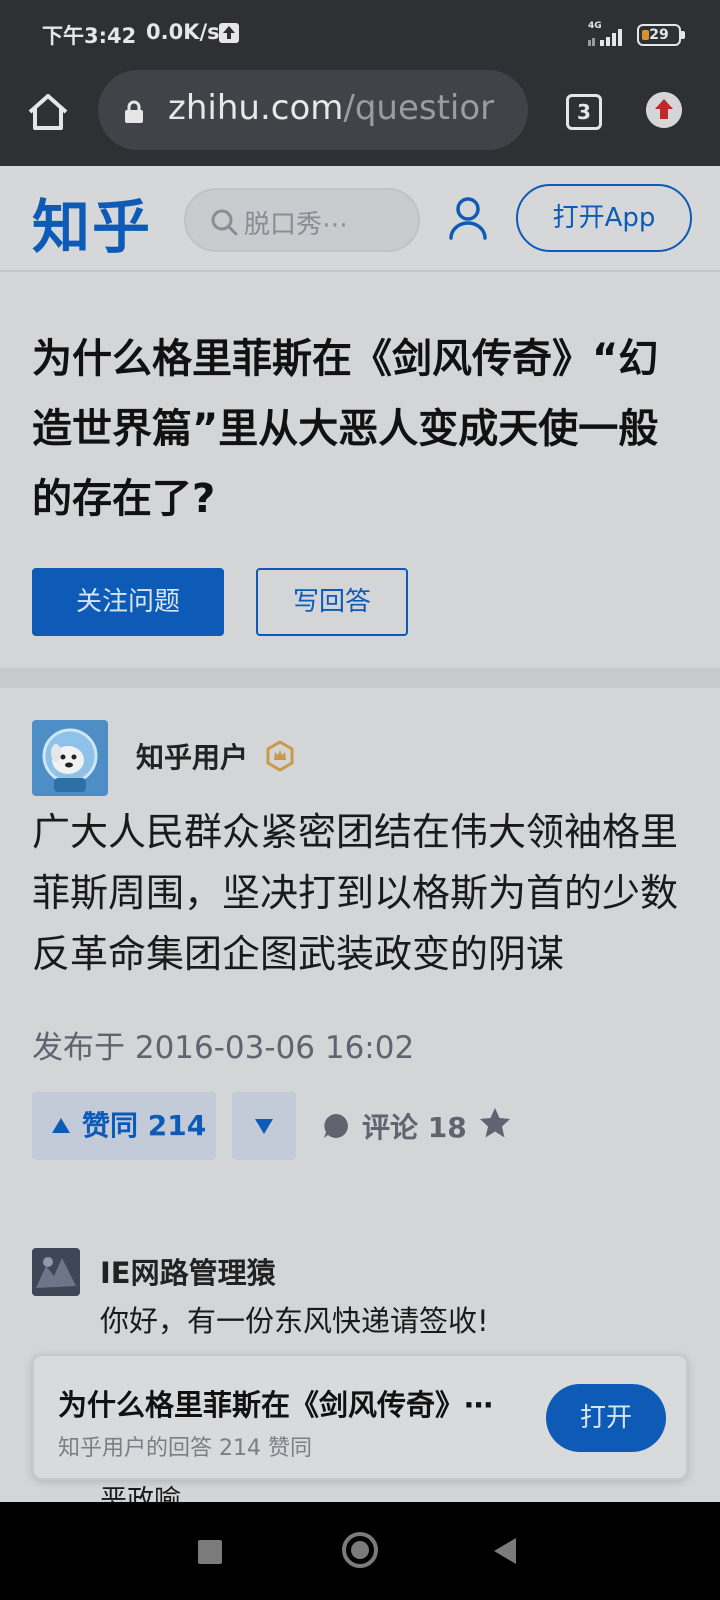 Image resolution: width=720 pixels, height=1600 pixels. Describe the element at coordinates (128, 602) in the screenshot. I see `follow-question-button: 关注问题` at that location.